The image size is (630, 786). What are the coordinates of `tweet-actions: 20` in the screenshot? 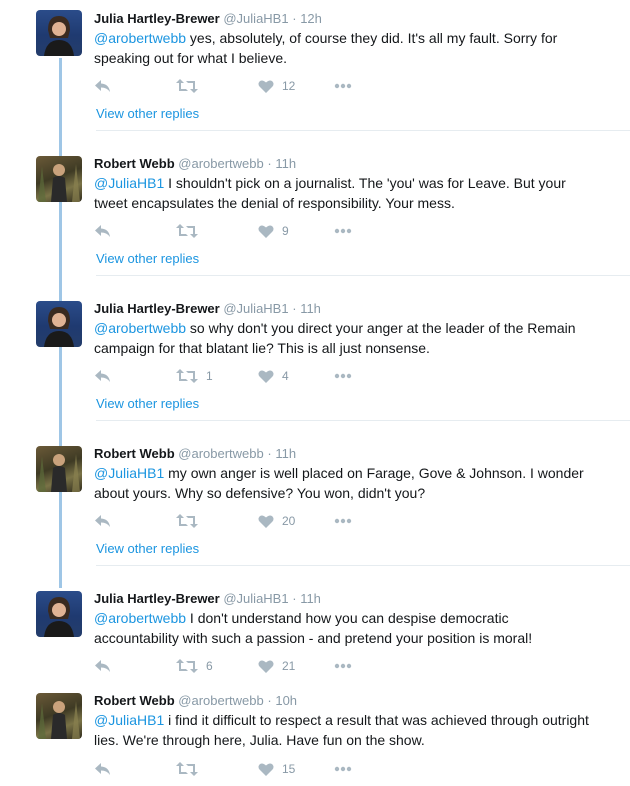 It's located at (244, 521).